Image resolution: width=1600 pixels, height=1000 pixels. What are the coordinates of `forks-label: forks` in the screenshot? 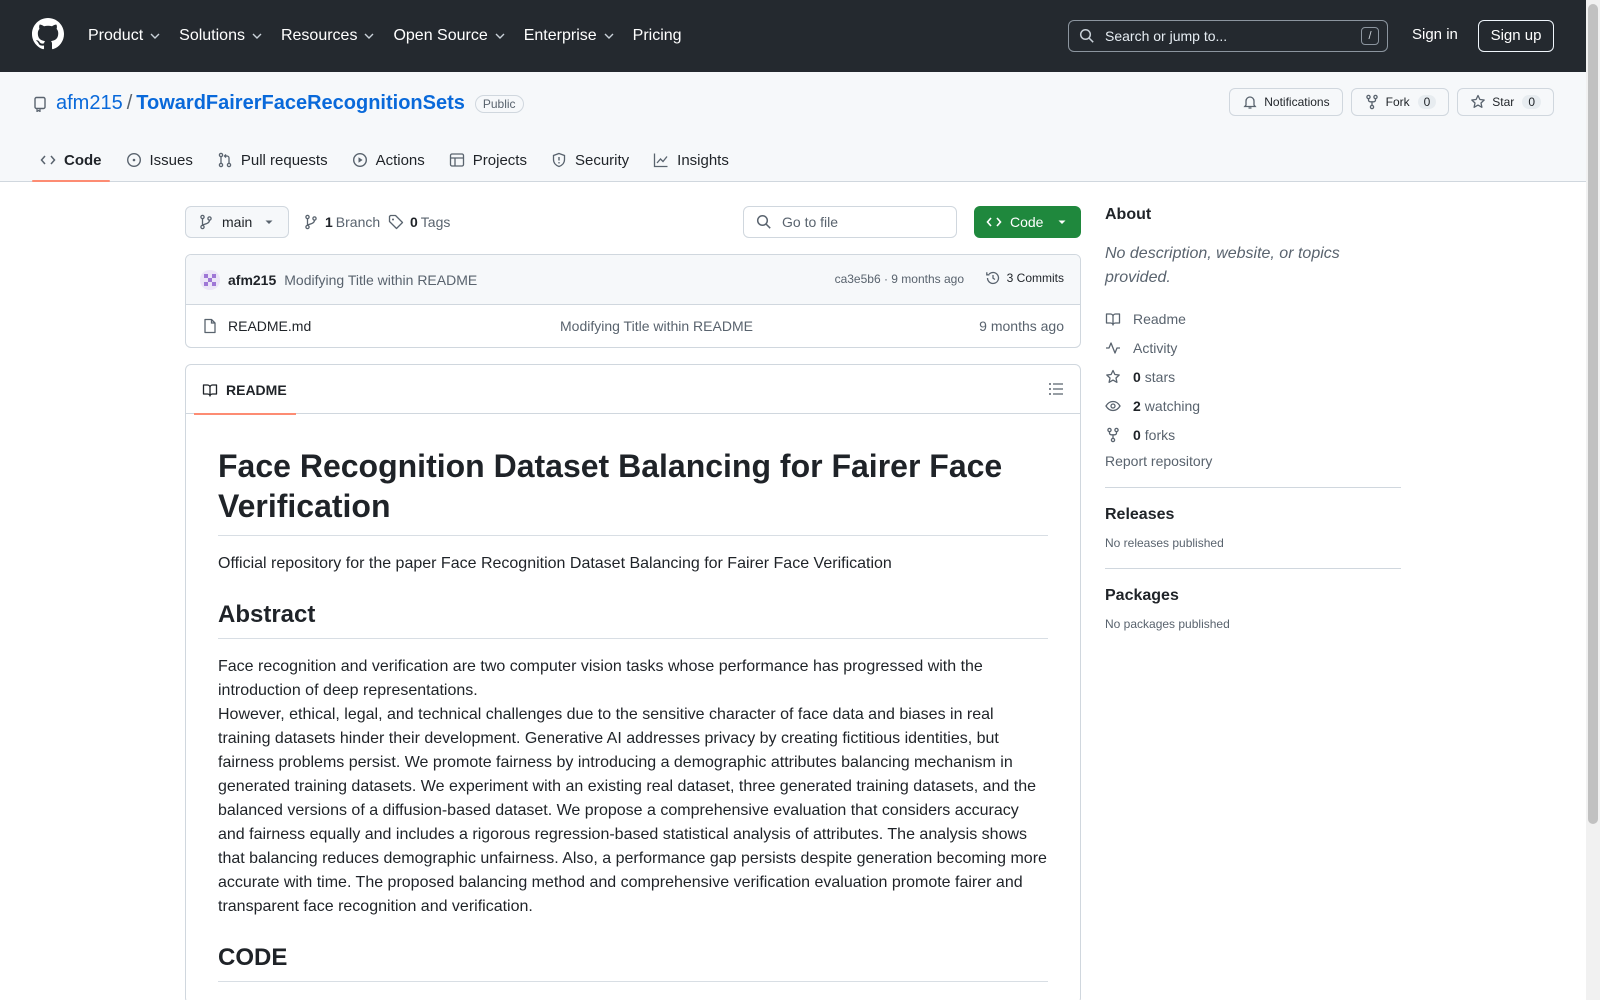 It's located at (1160, 434).